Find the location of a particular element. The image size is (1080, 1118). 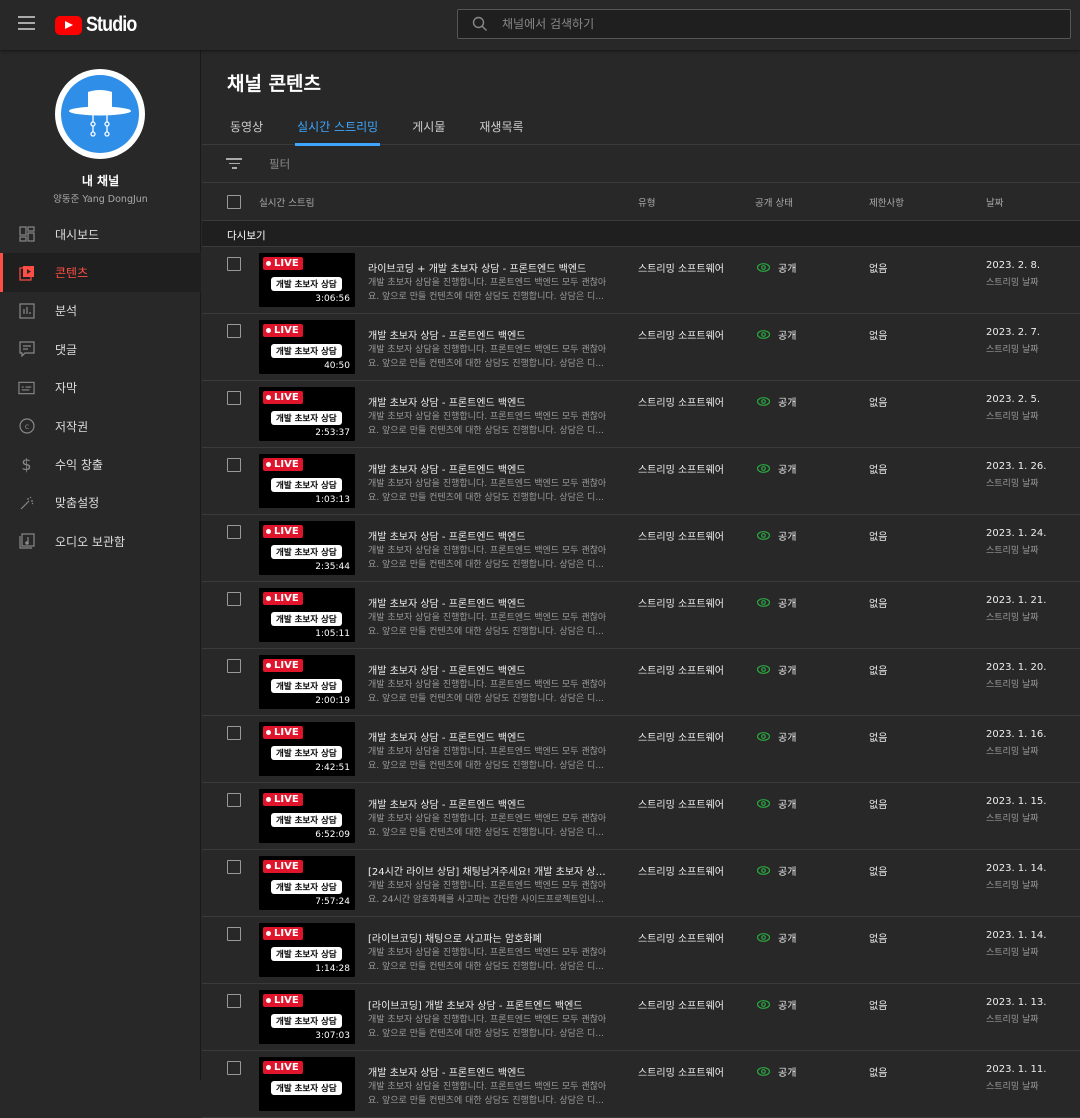

column-visibility: 공개 상태 is located at coordinates (774, 202).